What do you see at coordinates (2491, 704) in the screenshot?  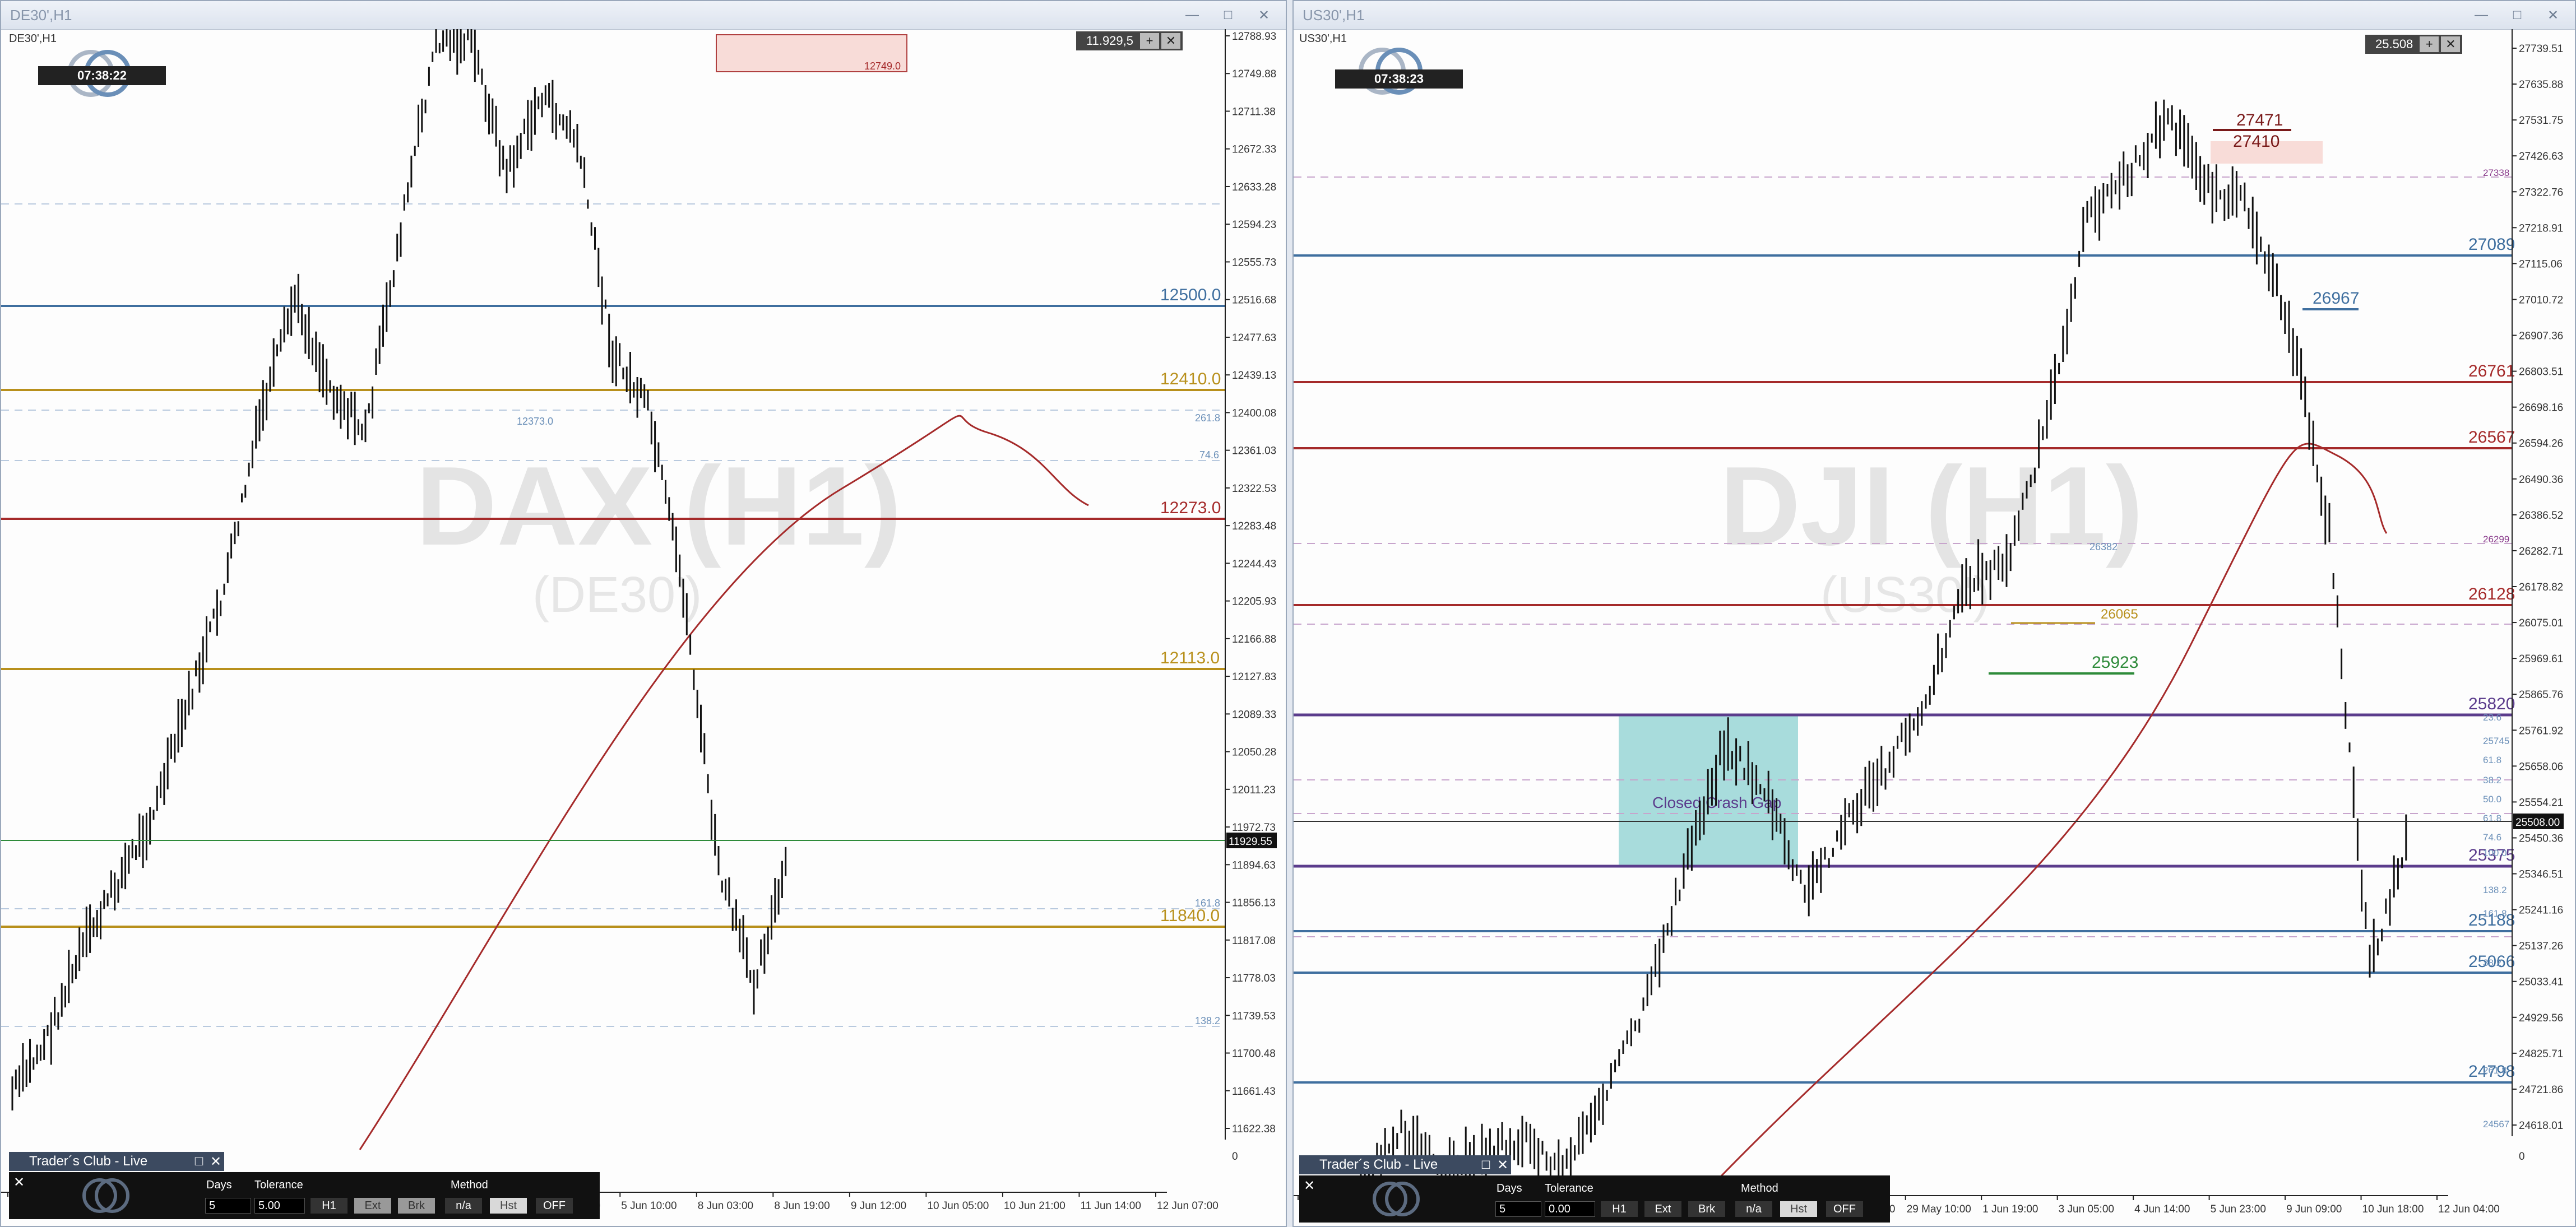 I see `level-label: 25820` at bounding box center [2491, 704].